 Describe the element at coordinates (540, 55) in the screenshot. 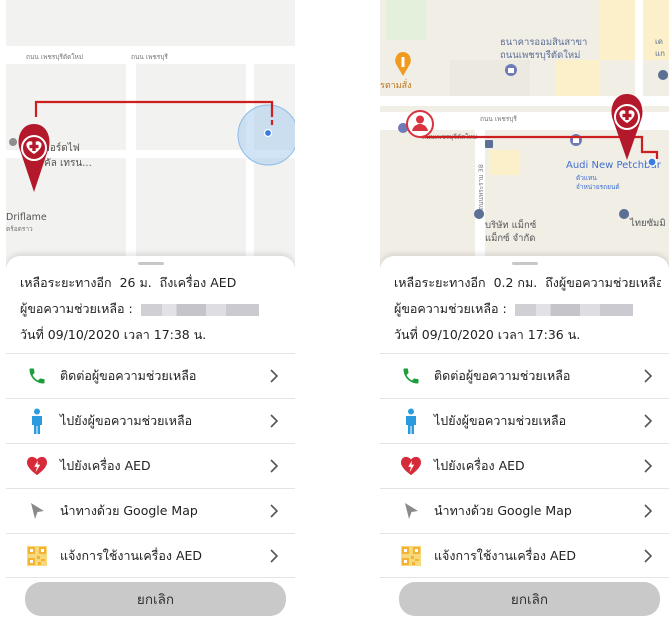

I see `map-place-label: ถนนเพชรบุรีตัดใหม่` at that location.